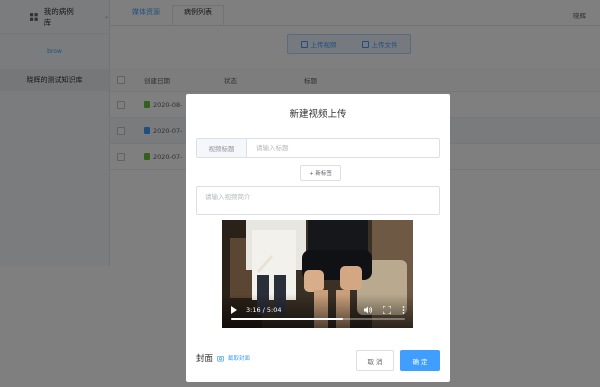 The width and height of the screenshot is (600, 387). Describe the element at coordinates (205, 359) in the screenshot. I see `cover-label: 封面` at that location.